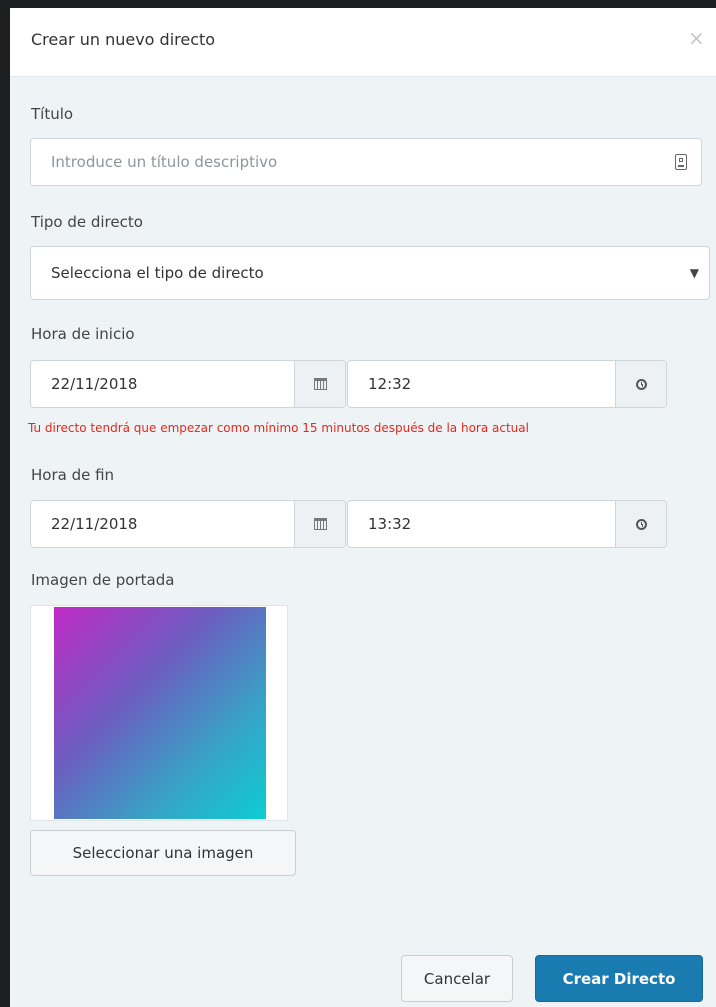  I want to click on modal-header: Crear un nuevo directo ×, so click(363, 42).